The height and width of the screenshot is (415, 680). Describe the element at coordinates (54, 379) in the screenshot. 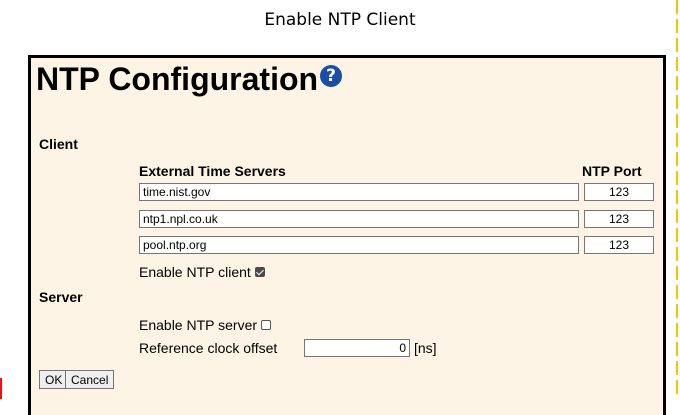

I see `ok-button: OK` at that location.